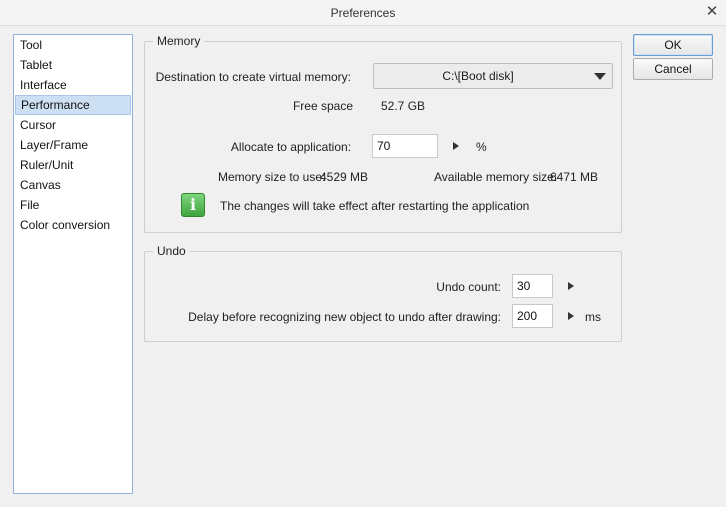 This screenshot has height=507, width=726. What do you see at coordinates (532, 316) in the screenshot?
I see `undo-delay-input` at bounding box center [532, 316].